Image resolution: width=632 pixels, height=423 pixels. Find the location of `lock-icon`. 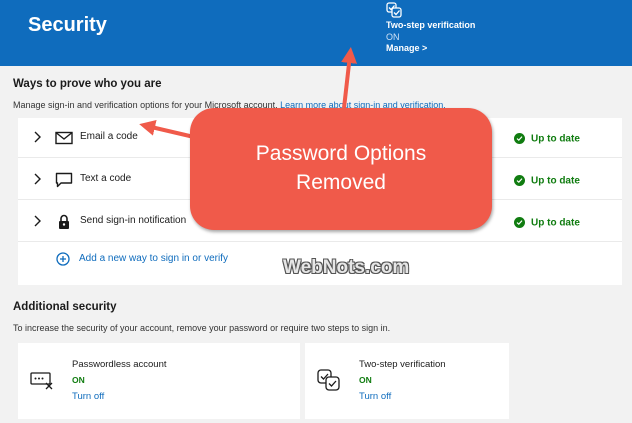

lock-icon is located at coordinates (64, 221).